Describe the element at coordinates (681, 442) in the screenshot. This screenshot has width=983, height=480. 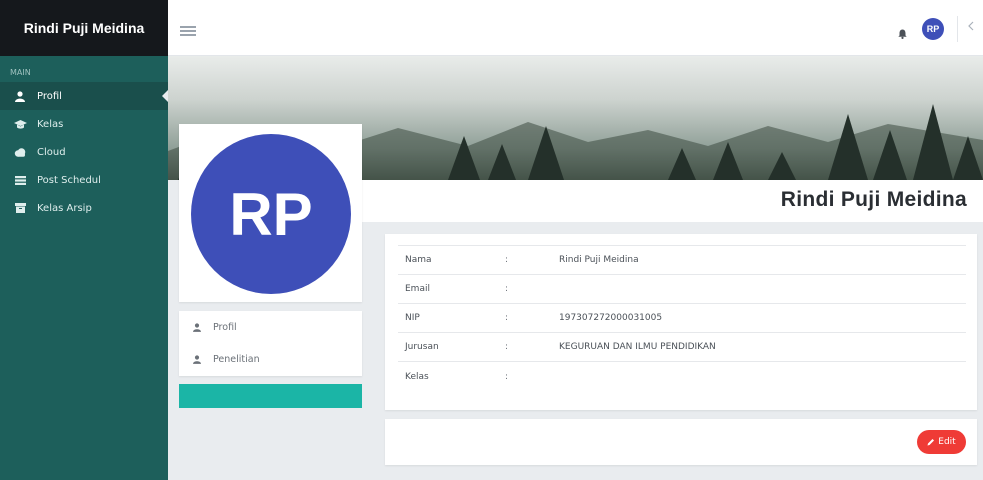
I see `action-card: Edit` at that location.